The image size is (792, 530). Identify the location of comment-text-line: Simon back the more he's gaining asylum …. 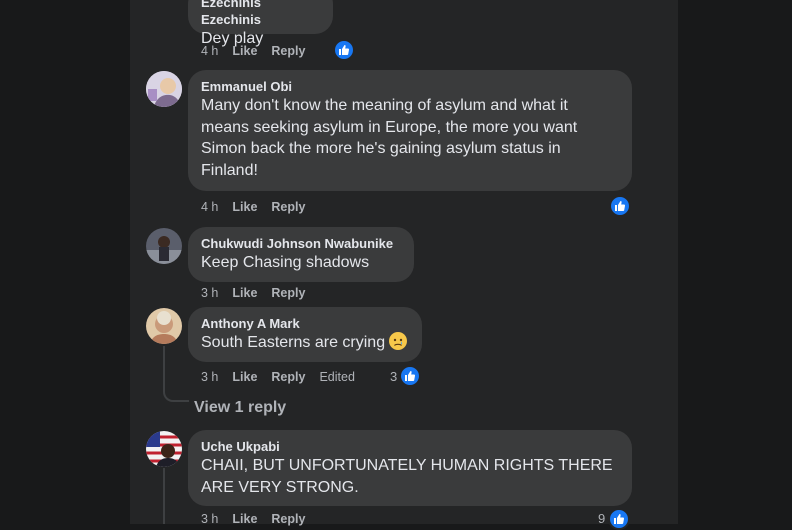
(381, 148).